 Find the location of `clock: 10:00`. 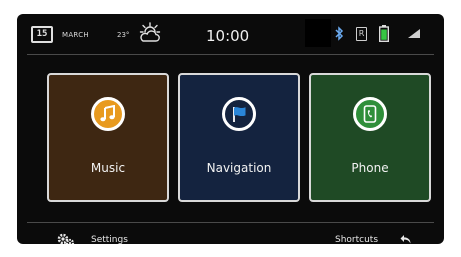

clock: 10:00 is located at coordinates (228, 36).